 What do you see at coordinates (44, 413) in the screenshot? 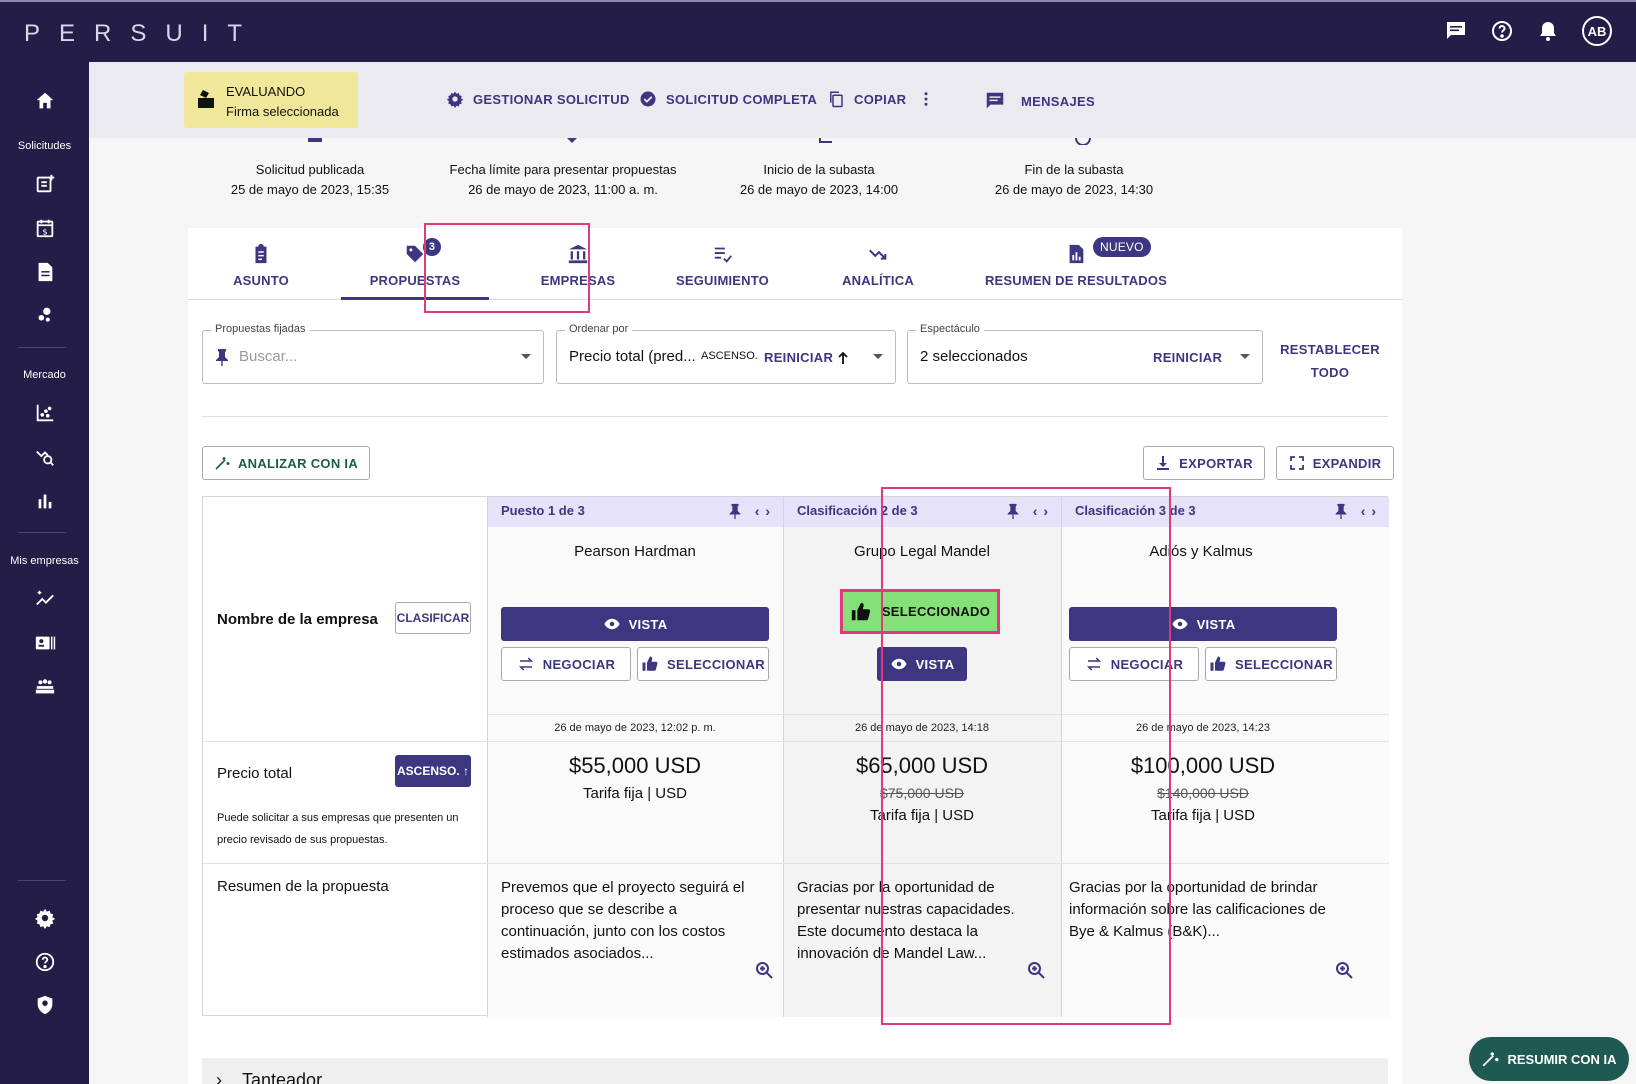
I see `sidebar-item-market-chart` at bounding box center [44, 413].